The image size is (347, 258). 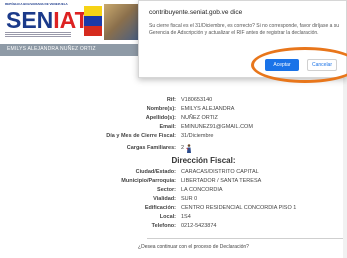 I want to click on field-label: Sector:, so click(x=166, y=190).